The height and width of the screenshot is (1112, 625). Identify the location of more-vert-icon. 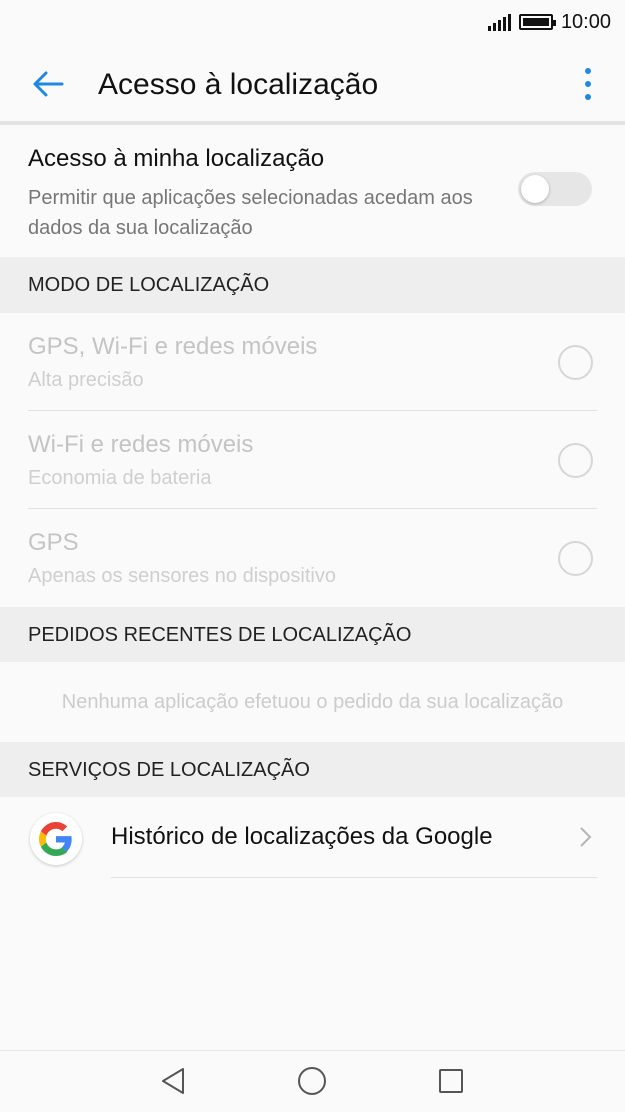
(588, 71).